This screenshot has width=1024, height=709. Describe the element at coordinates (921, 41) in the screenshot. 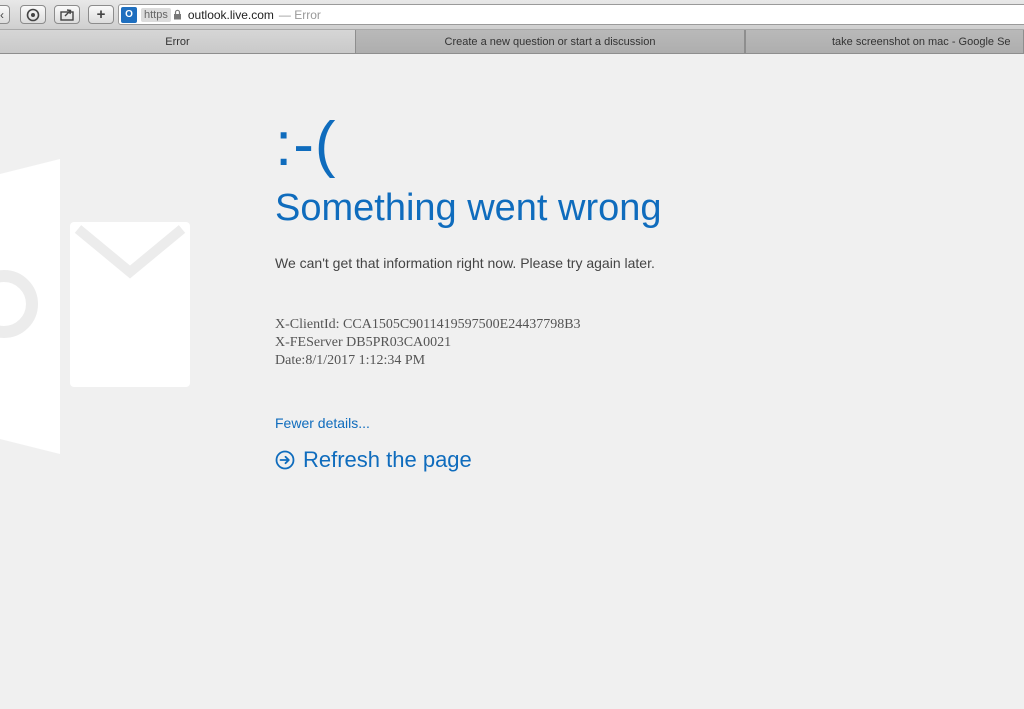

I see `tab-label: take screenshot on mac - Google Se` at that location.